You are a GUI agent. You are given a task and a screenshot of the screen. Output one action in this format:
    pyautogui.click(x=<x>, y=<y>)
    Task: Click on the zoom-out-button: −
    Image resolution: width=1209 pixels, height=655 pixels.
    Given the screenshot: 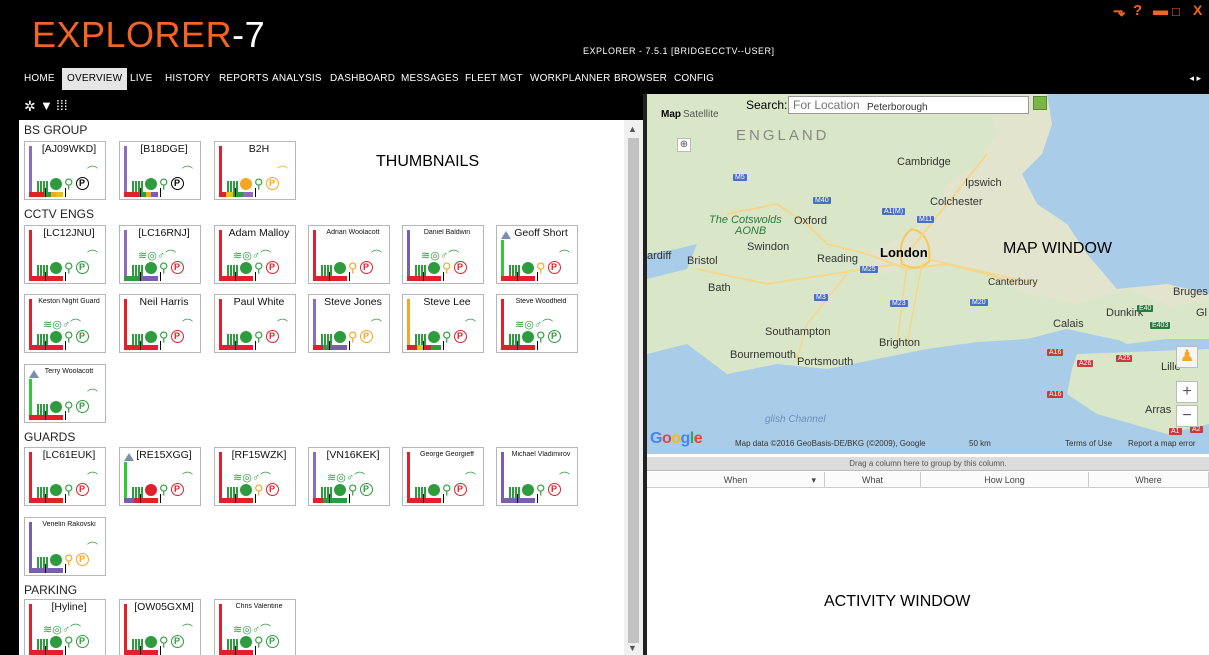 What is the action you would take?
    pyautogui.click(x=1187, y=416)
    